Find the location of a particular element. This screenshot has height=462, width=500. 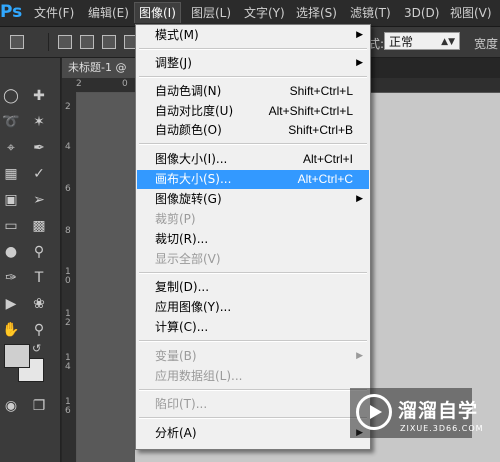

menu-type: 文字(Y) is located at coordinates (264, 13).